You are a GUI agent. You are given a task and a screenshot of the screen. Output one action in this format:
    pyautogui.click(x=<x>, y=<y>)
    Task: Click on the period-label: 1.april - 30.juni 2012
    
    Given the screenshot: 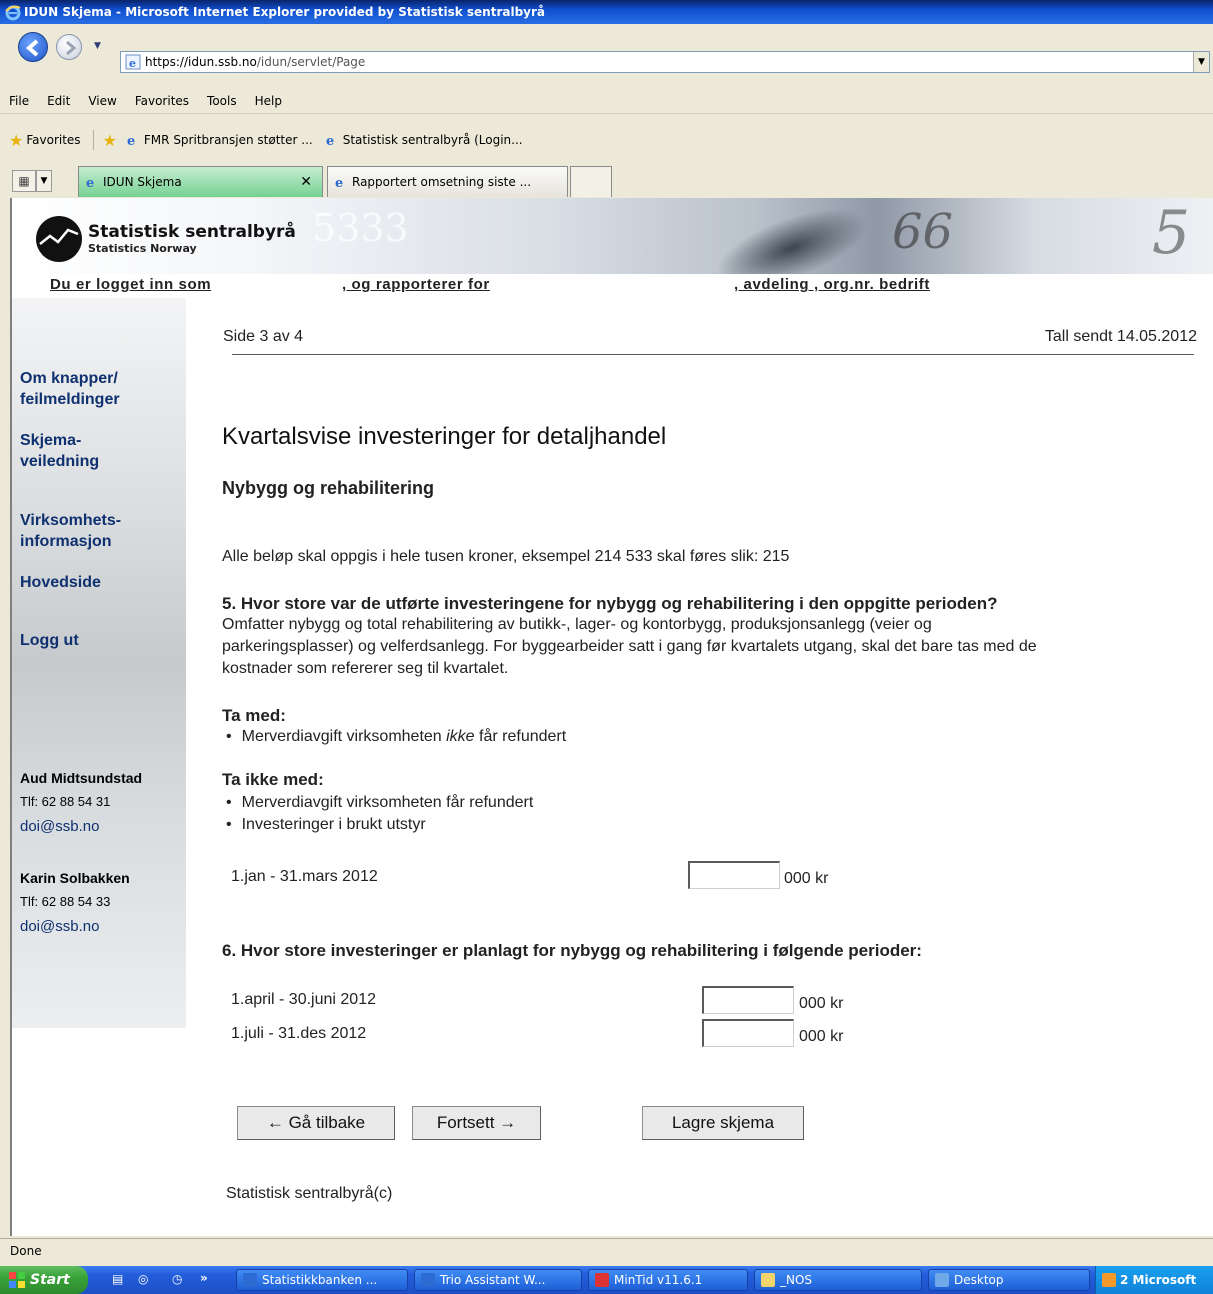 What is the action you would take?
    pyautogui.click(x=303, y=999)
    